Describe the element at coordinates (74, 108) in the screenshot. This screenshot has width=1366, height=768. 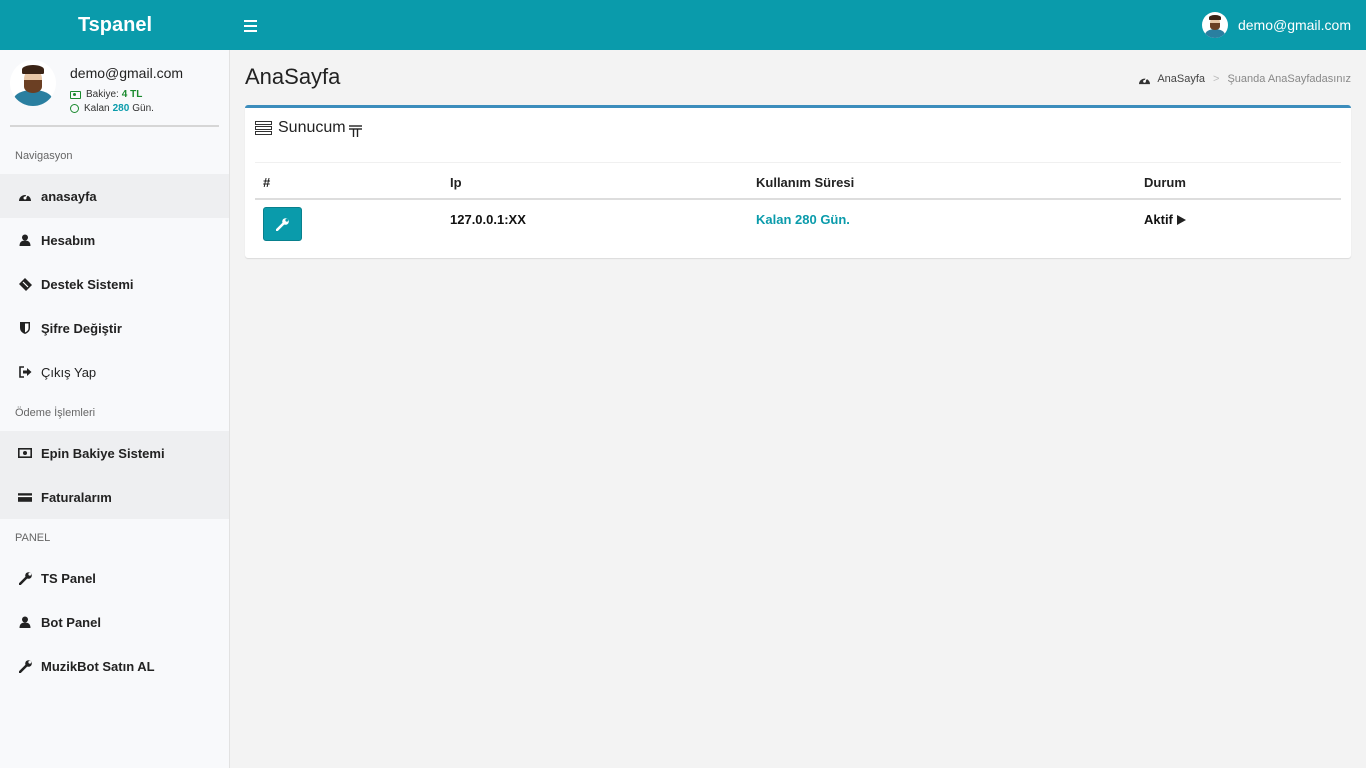
I see `clock-icon` at that location.